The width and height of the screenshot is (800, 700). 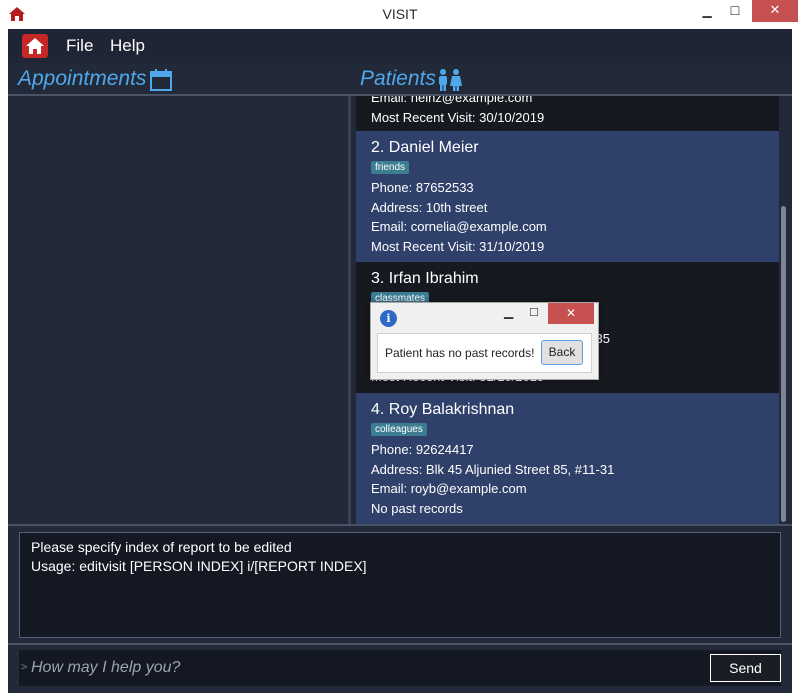 What do you see at coordinates (400, 525) in the screenshot?
I see `result-divider` at bounding box center [400, 525].